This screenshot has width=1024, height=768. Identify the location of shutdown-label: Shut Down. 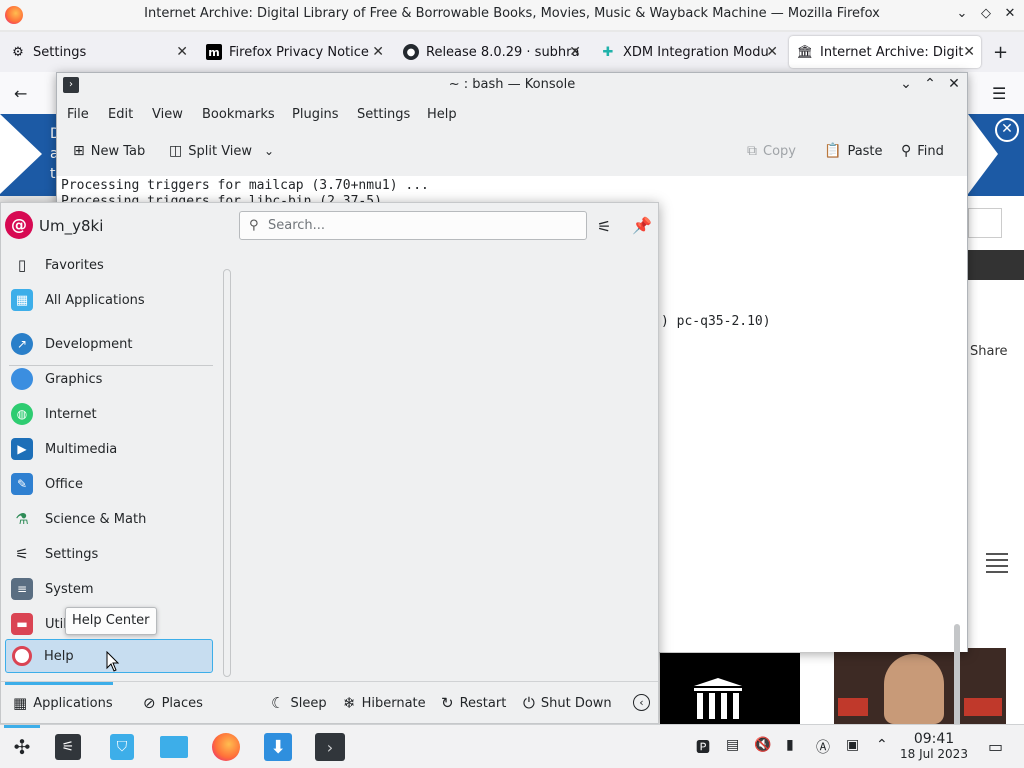
(576, 703).